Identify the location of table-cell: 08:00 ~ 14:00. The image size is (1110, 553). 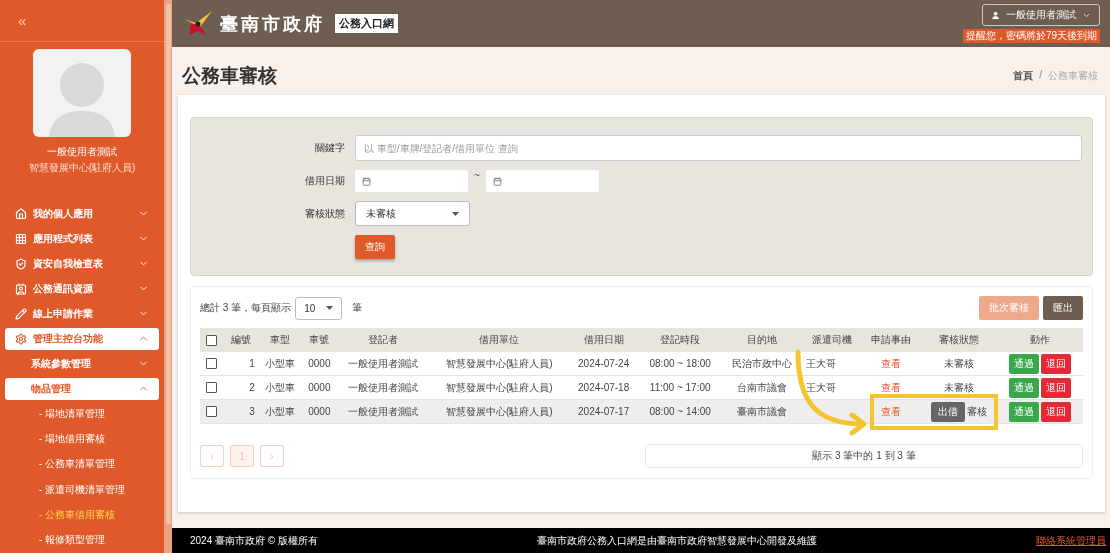
(680, 411).